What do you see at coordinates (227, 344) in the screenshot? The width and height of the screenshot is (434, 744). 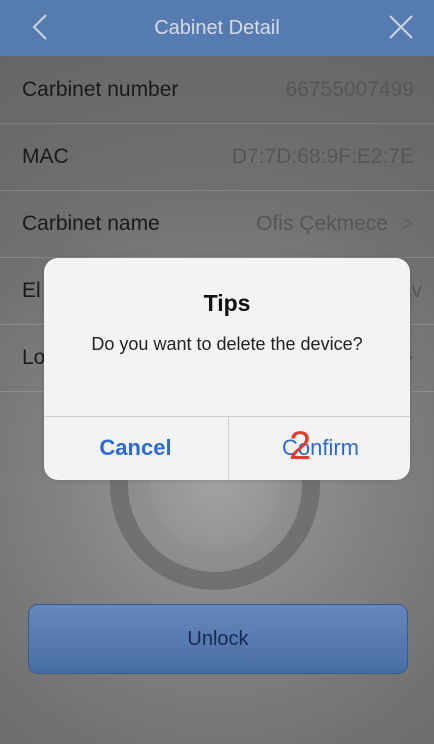 I see `dialog-message: Do you want to delete the device?` at bounding box center [227, 344].